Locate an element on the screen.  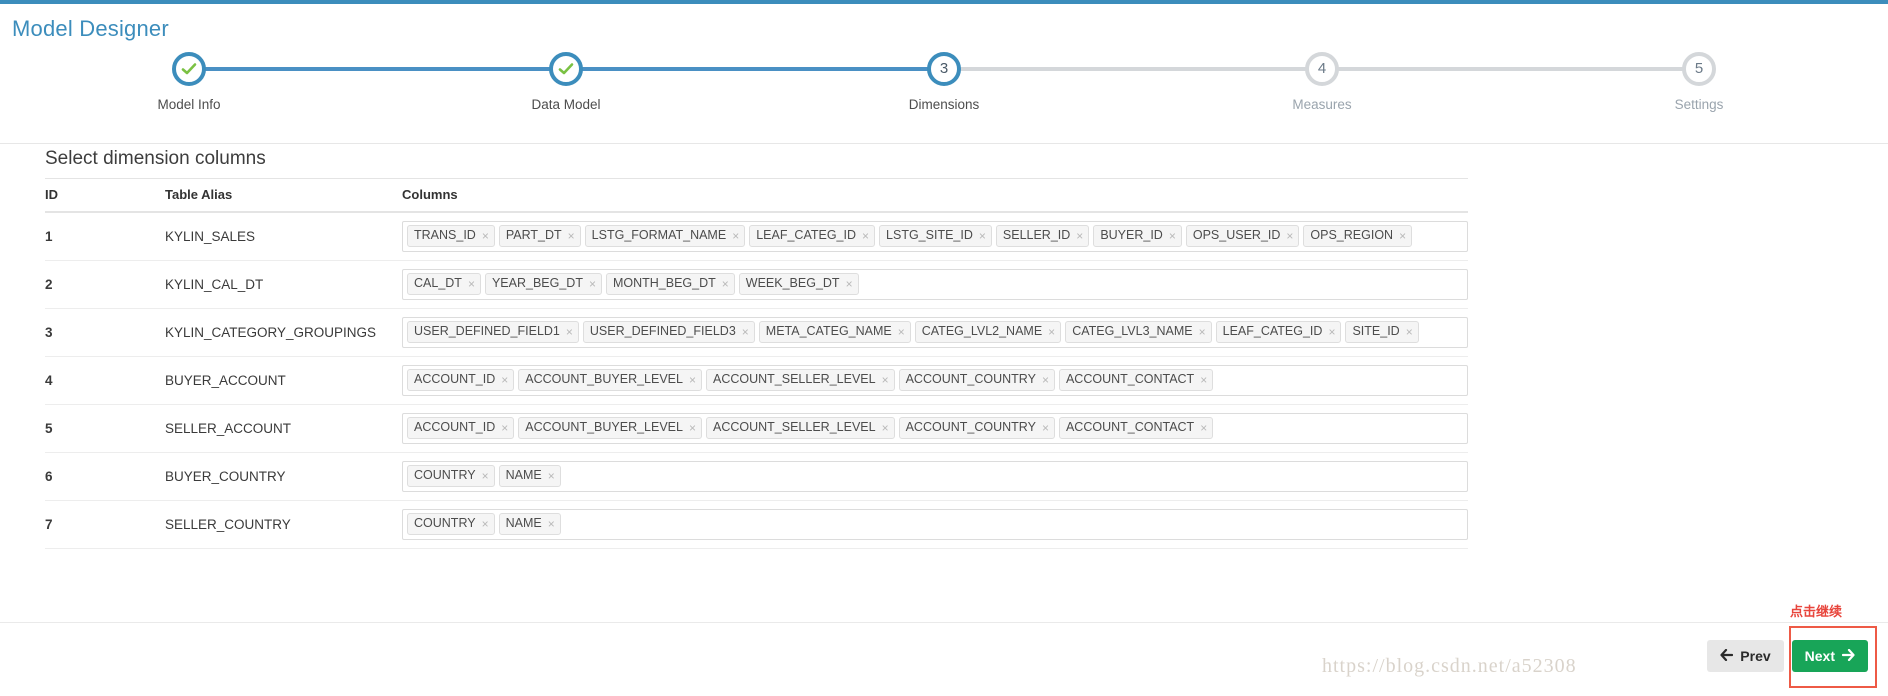
prev-button: Prev is located at coordinates (1745, 656).